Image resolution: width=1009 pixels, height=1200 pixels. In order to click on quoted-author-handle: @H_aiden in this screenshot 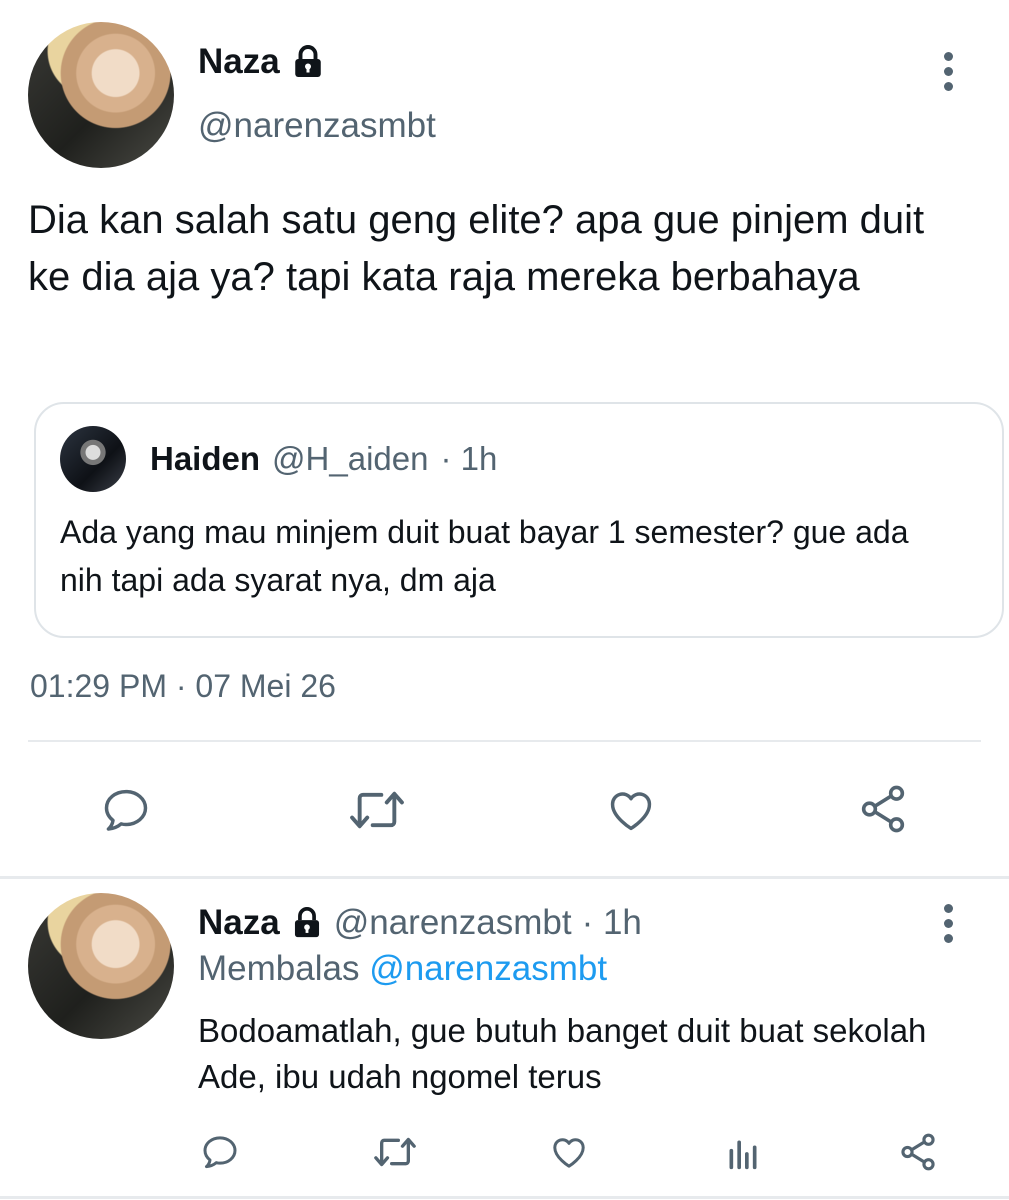, I will do `click(350, 458)`.